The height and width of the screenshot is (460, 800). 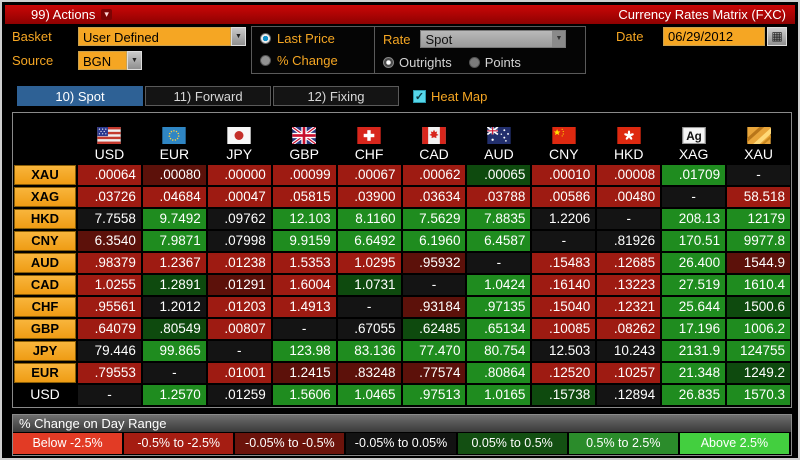 I want to click on cell-aud-cny: .15483, so click(x=564, y=263).